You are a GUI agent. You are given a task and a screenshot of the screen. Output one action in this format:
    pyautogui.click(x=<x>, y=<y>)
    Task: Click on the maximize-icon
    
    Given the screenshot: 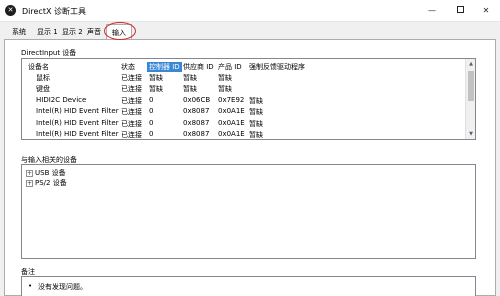 What is the action you would take?
    pyautogui.click(x=460, y=9)
    